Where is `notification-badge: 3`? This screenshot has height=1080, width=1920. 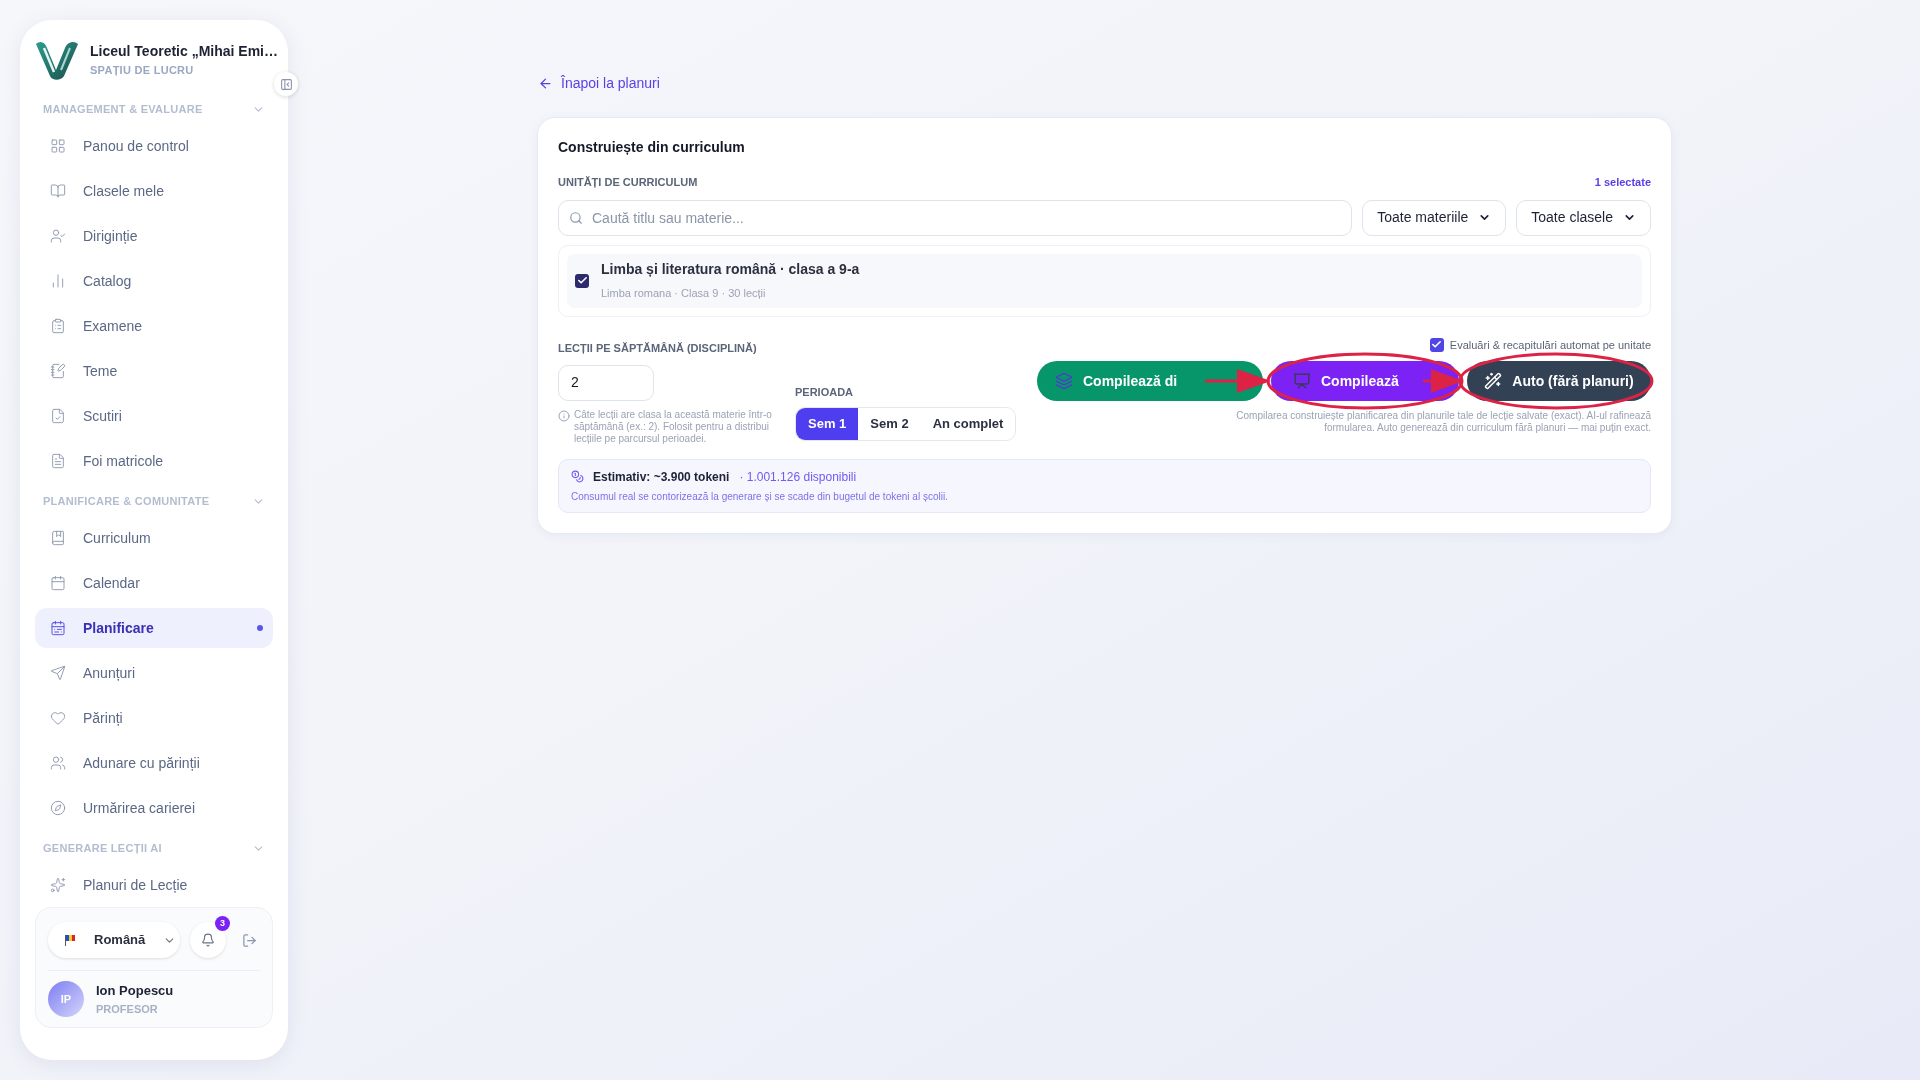
notification-badge: 3 is located at coordinates (222, 923).